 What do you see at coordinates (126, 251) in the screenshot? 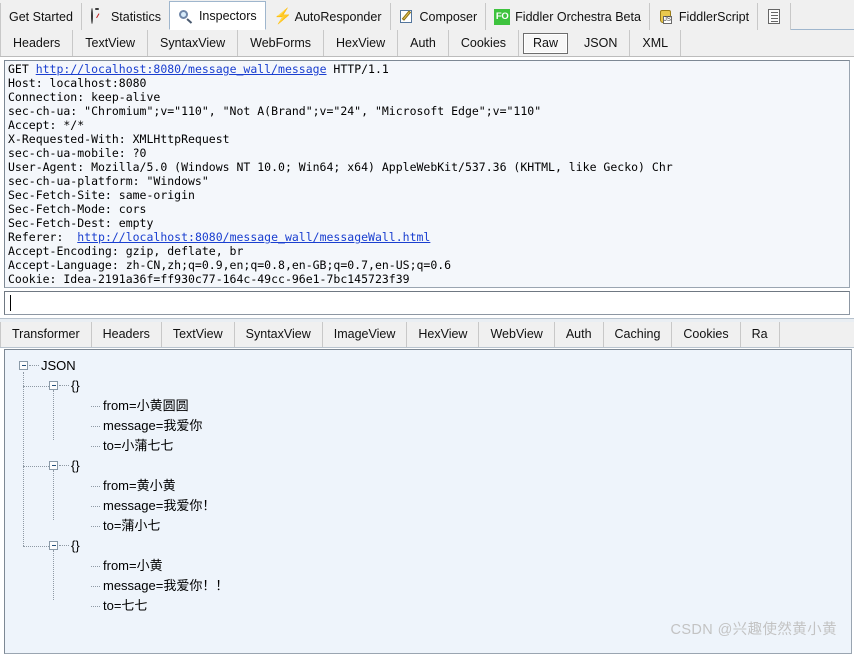
I see `request-header-line: Accept-Encoding: gzip, deflate, br` at bounding box center [126, 251].